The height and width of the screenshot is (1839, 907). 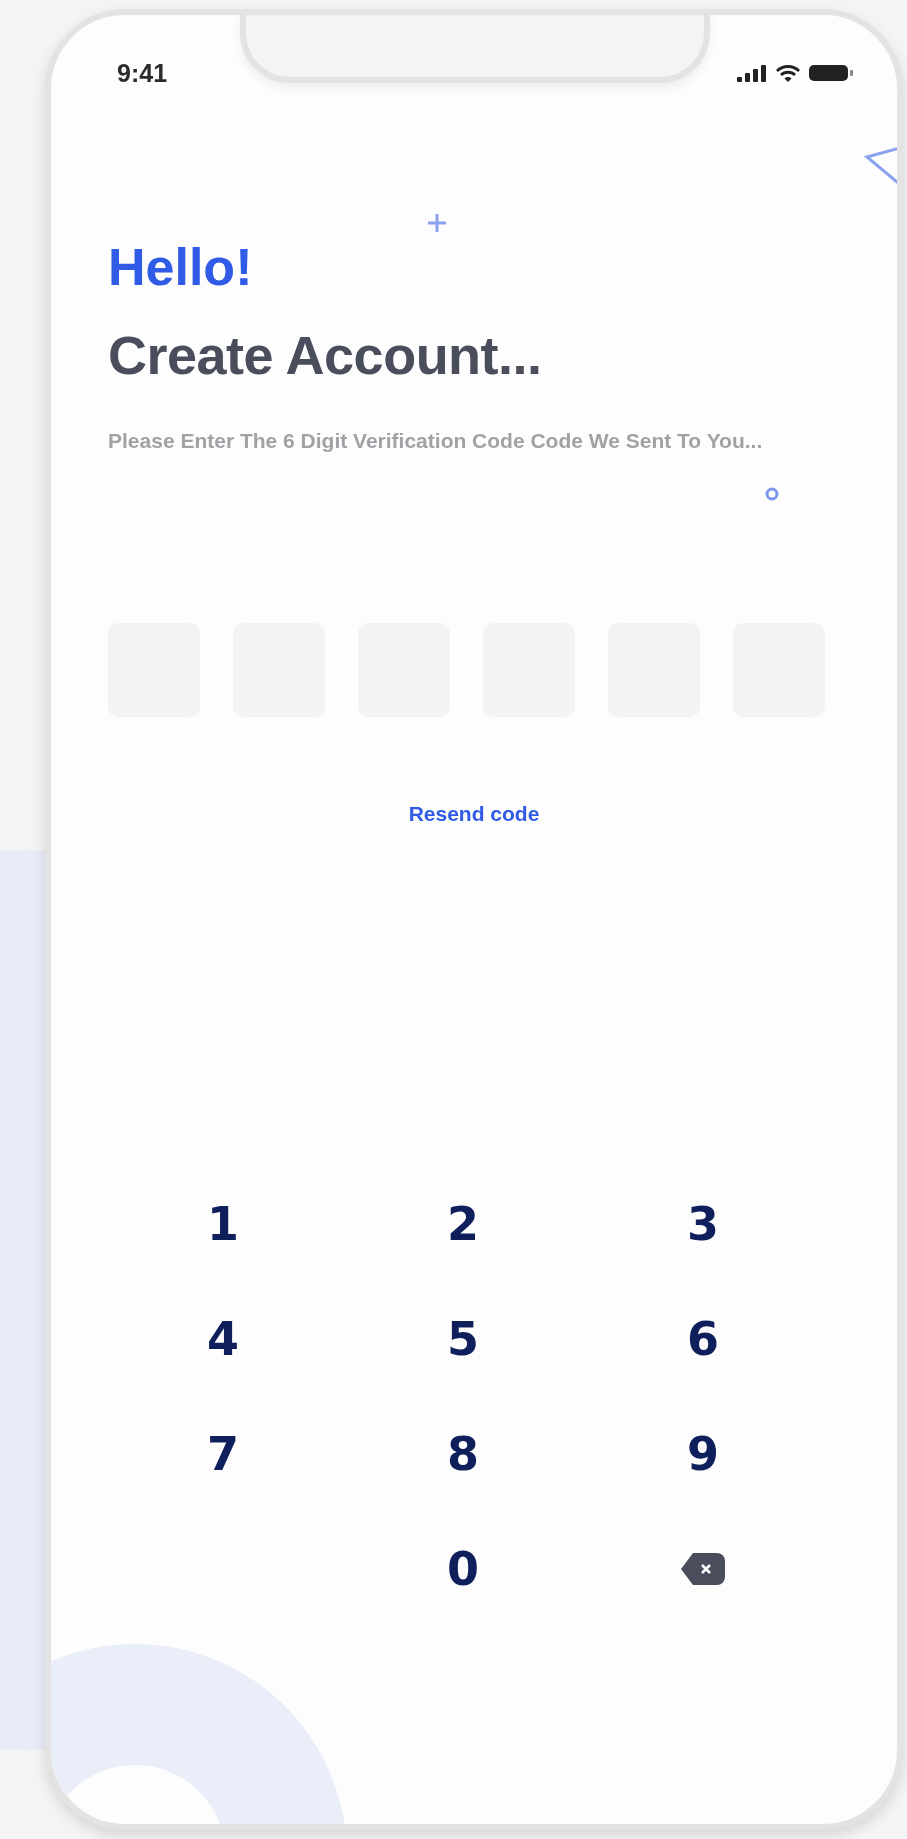 What do you see at coordinates (772, 494) in the screenshot?
I see `ring-icon` at bounding box center [772, 494].